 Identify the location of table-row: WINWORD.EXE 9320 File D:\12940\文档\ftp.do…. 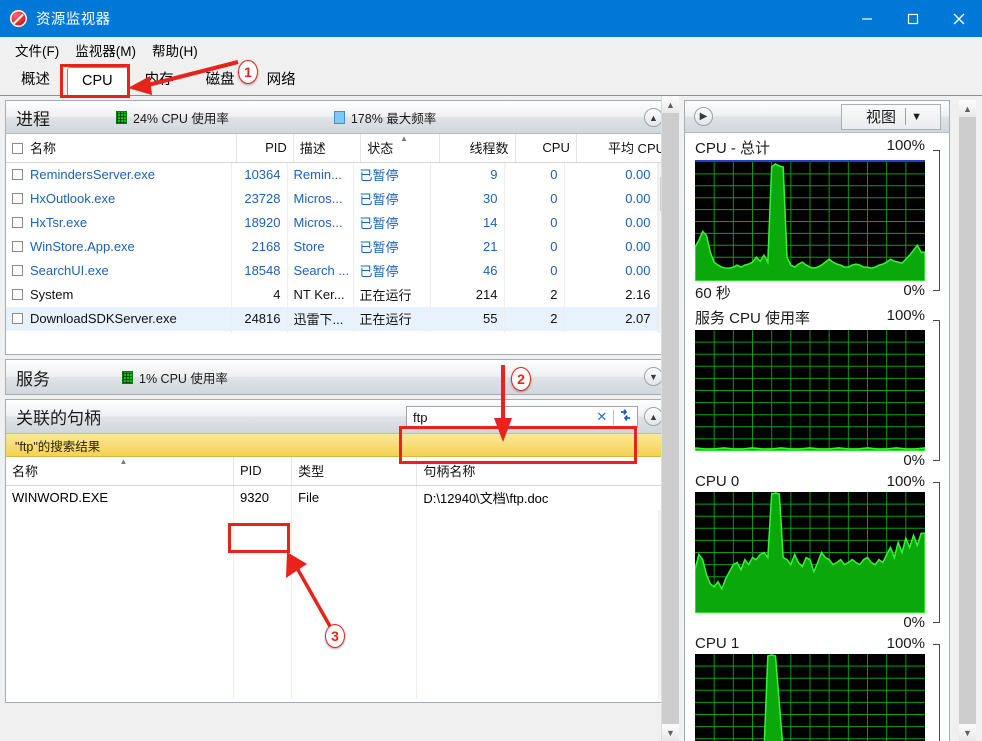
(339, 497).